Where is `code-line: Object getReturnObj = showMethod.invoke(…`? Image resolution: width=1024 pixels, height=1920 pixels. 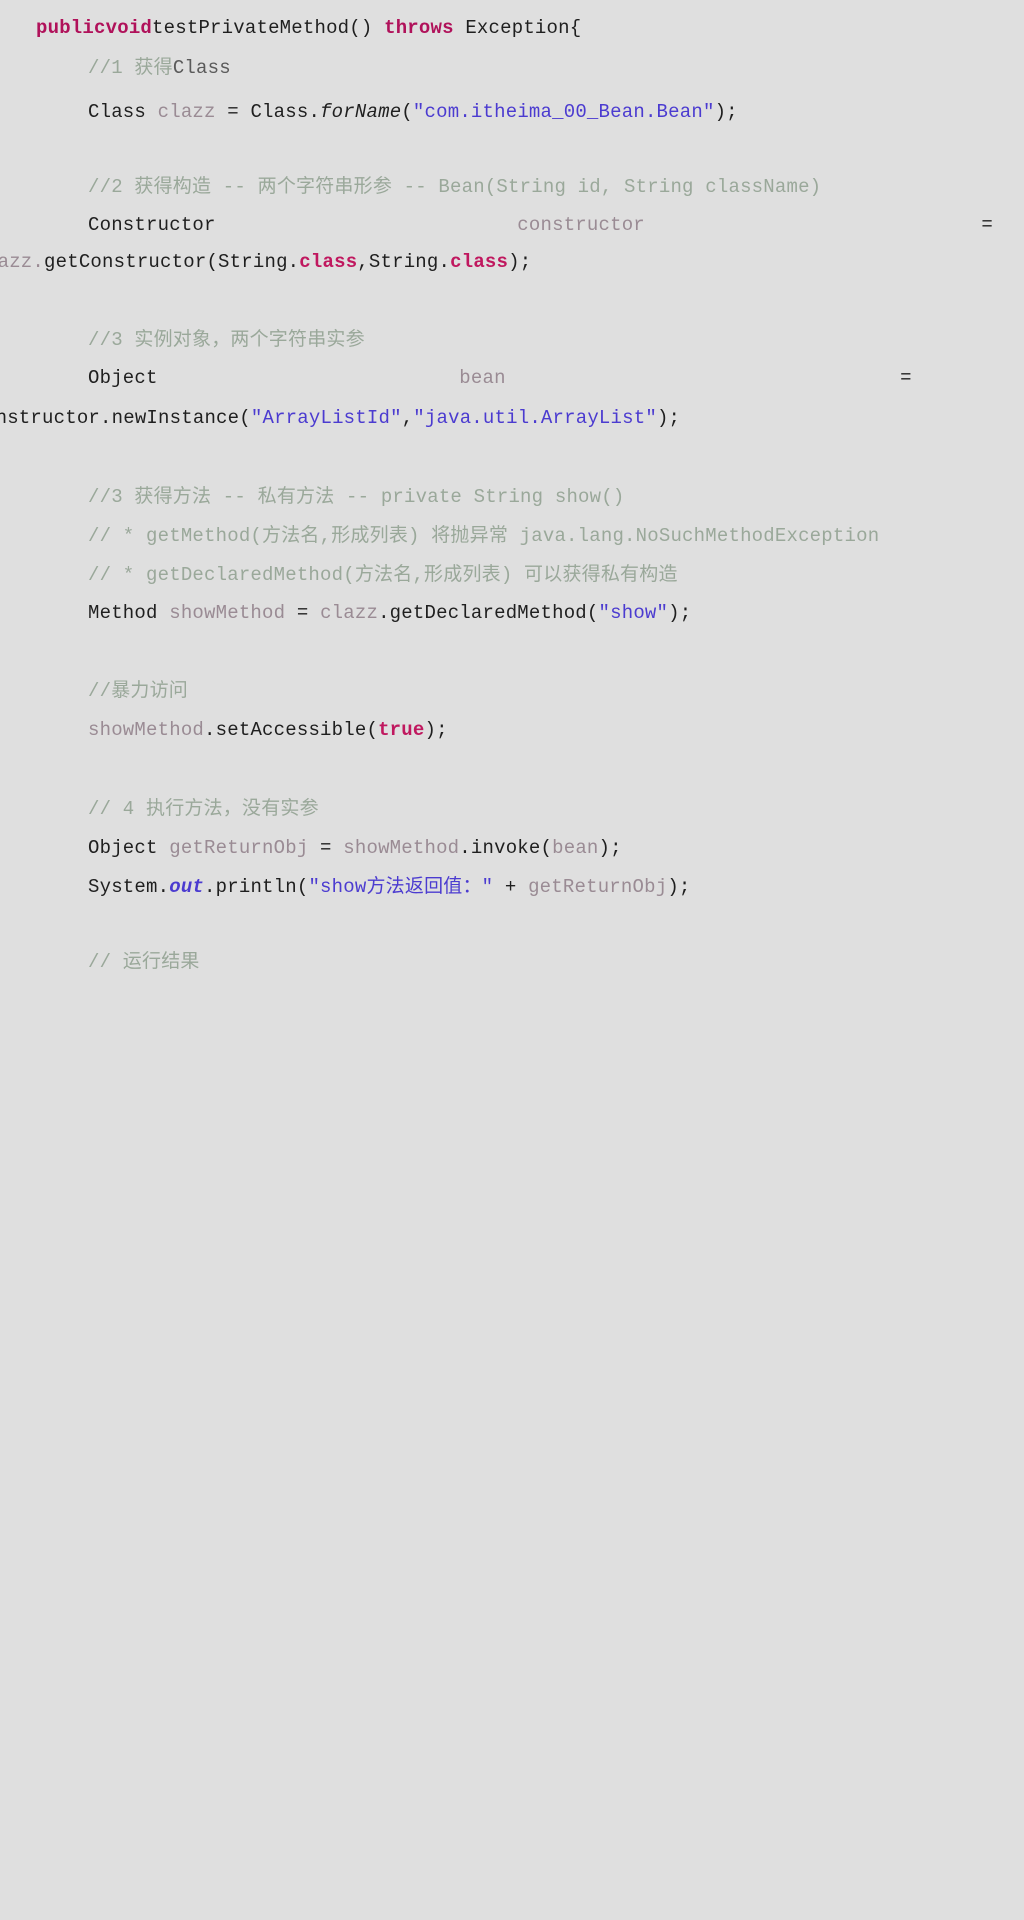
code-line: Object getReturnObj = showMethod.invoke(… is located at coordinates (556, 848).